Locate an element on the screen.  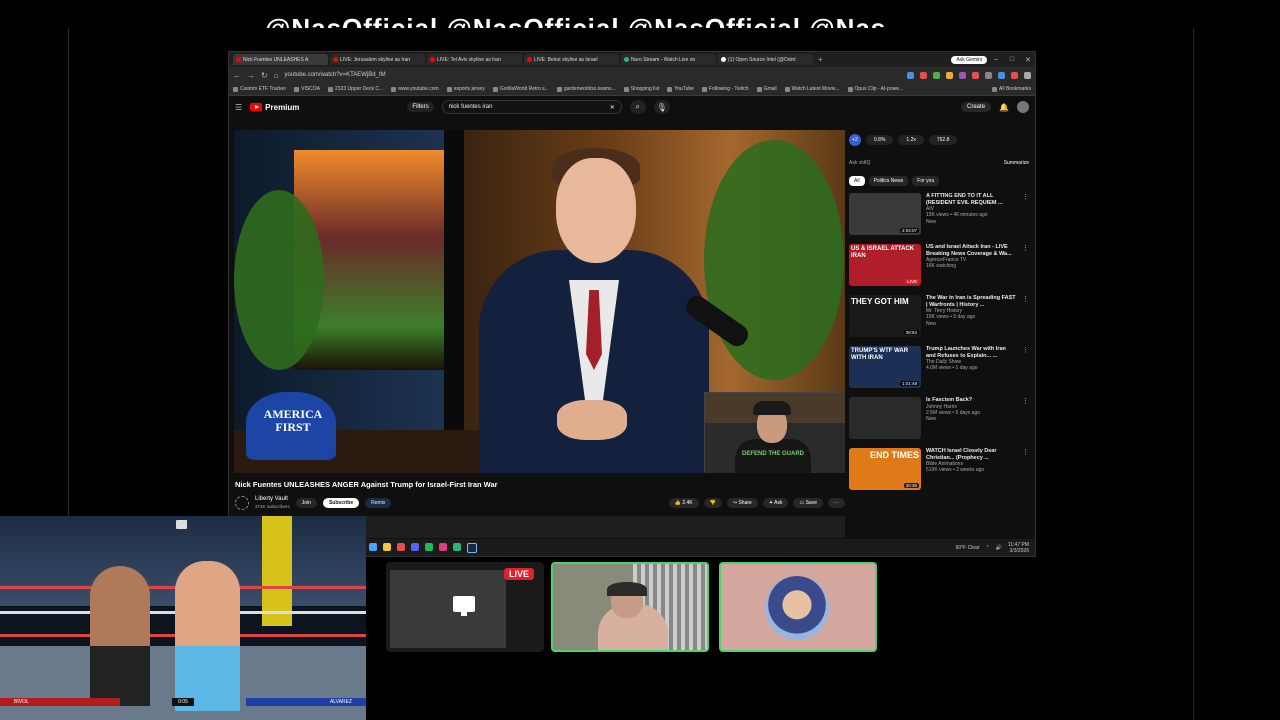
video-thumbnail: US & ISRAEL ATTACK IRAN LIVE is located at coordinates (885, 265).